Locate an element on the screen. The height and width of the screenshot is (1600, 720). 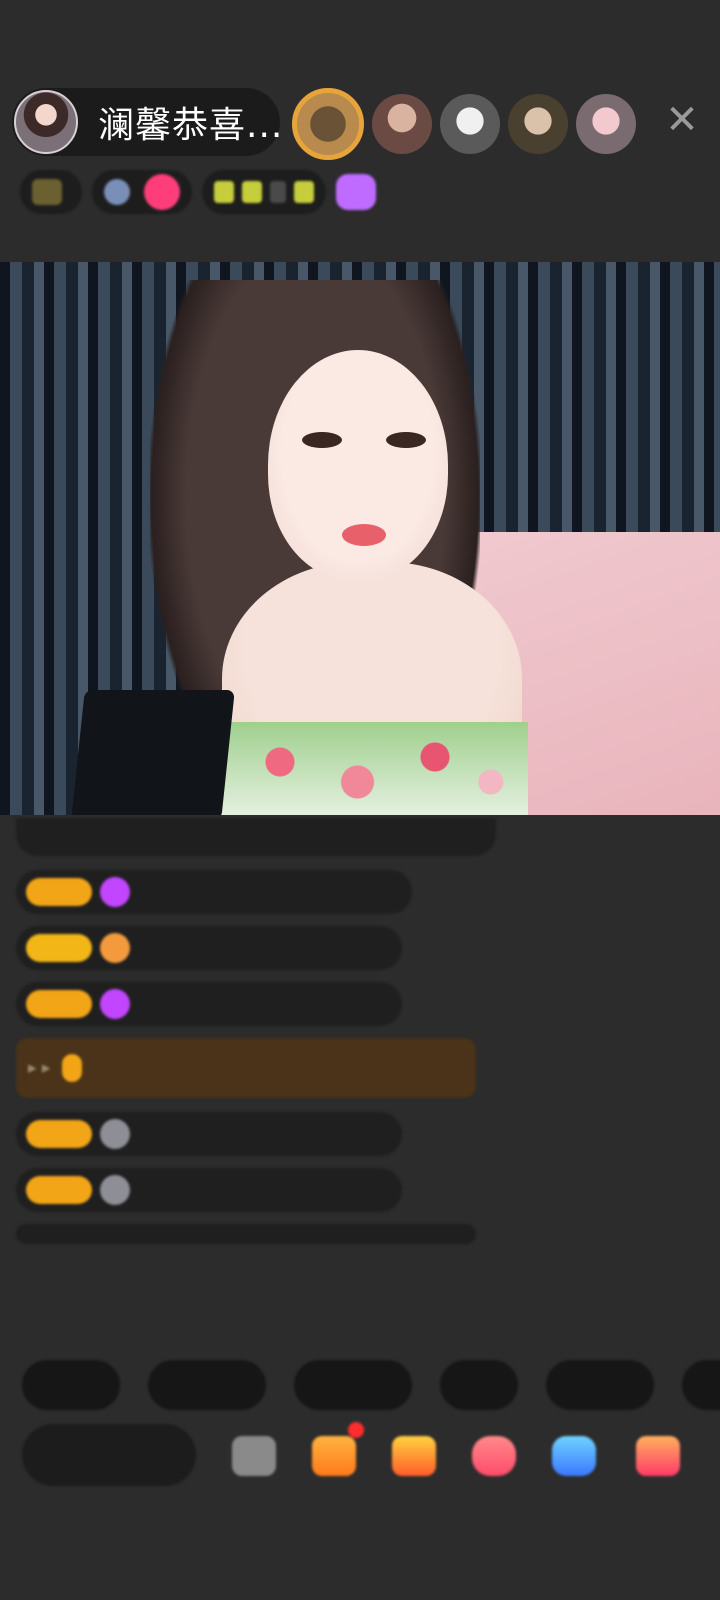
fans-chip is located at coordinates (142, 192).